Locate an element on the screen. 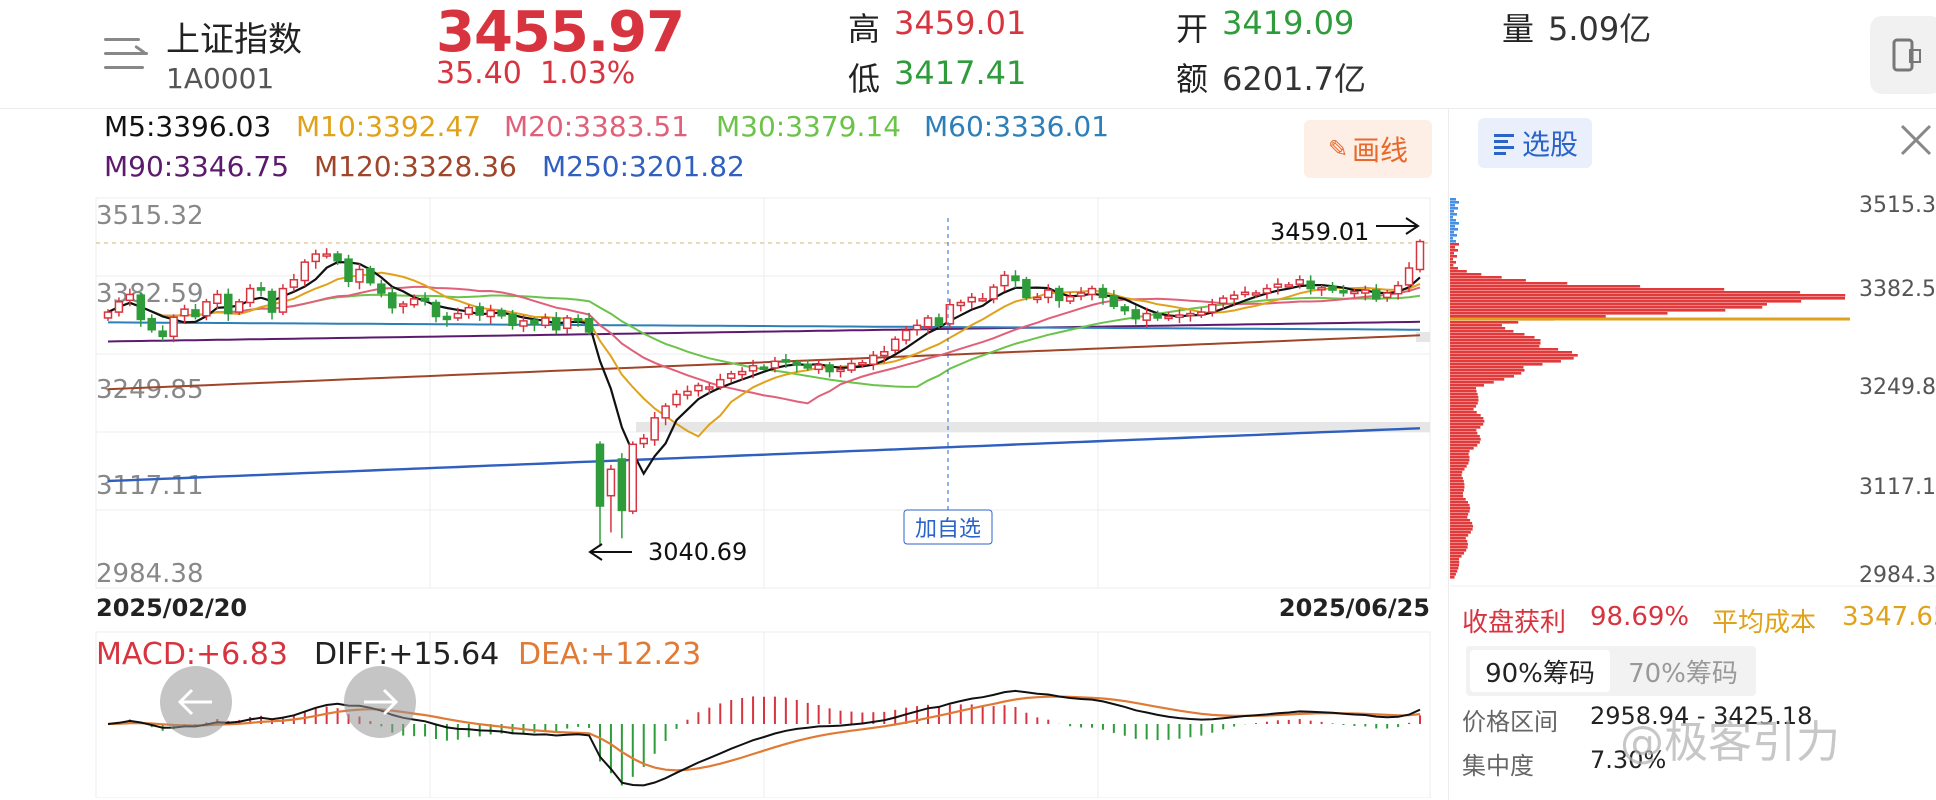 The image size is (1936, 800). chip-bars is located at coordinates (1648, 388).